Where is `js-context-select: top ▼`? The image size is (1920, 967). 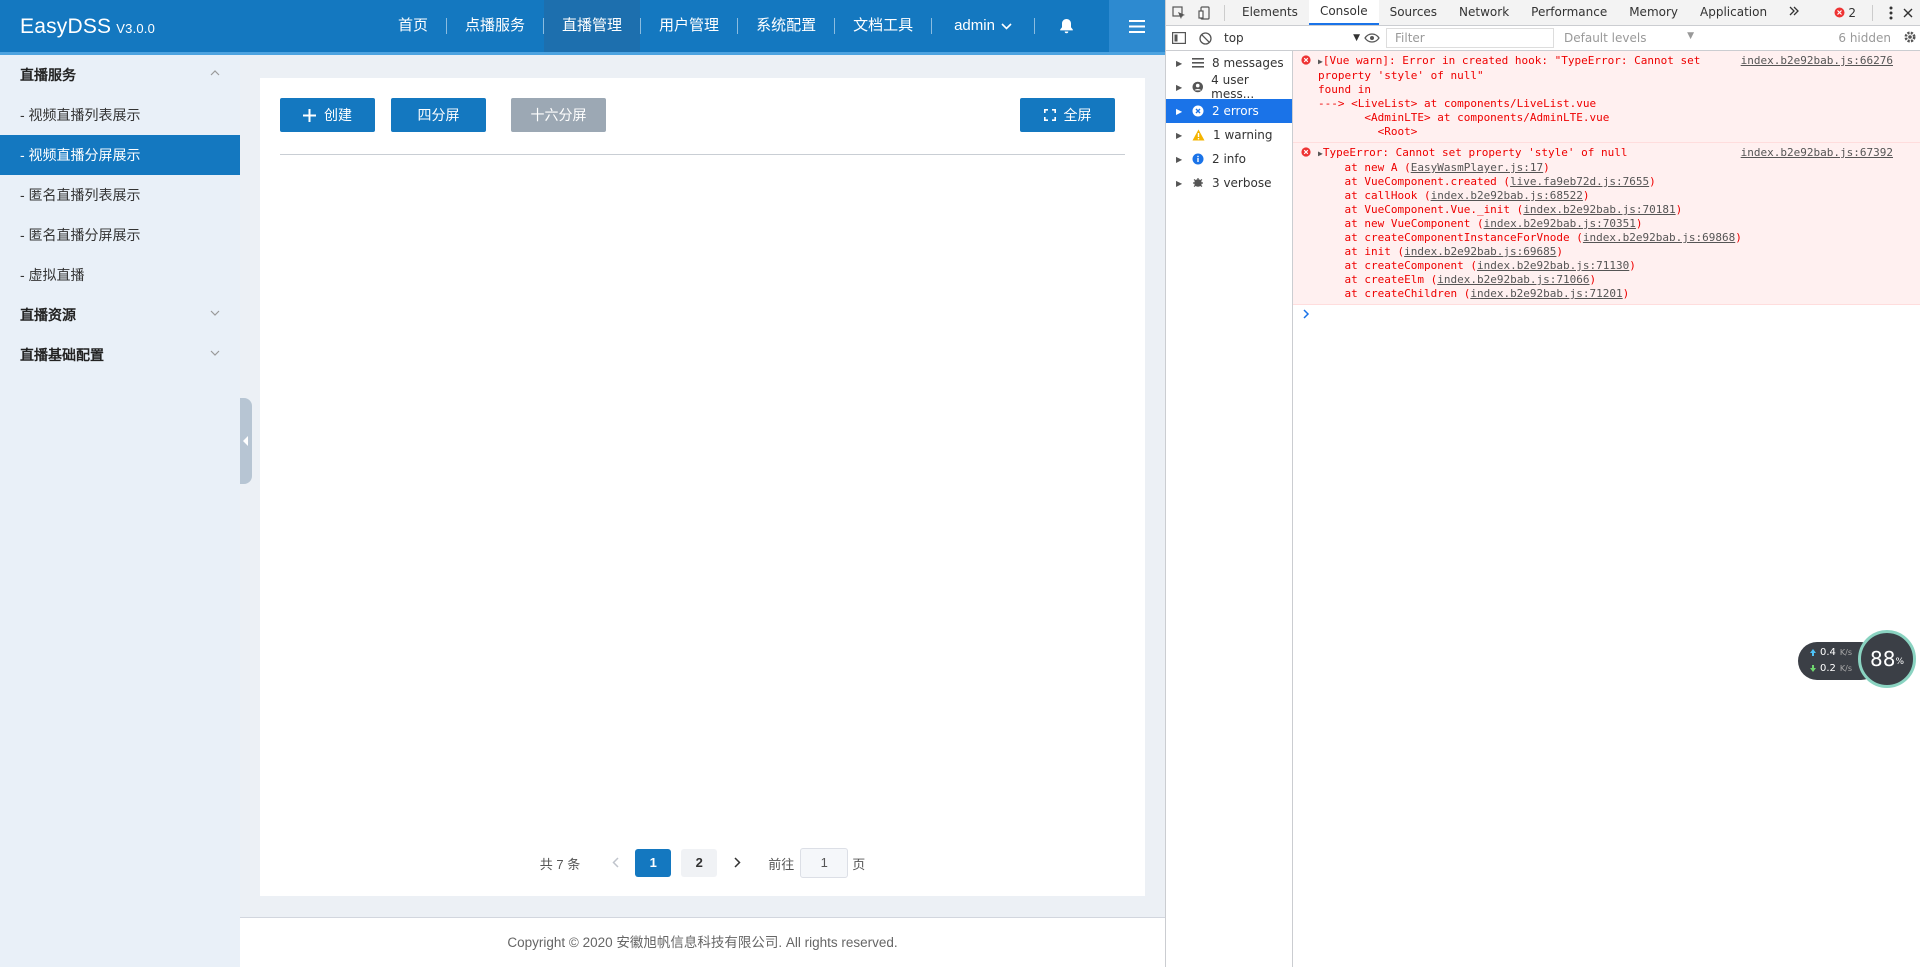 js-context-select: top ▼ is located at coordinates (1291, 38).